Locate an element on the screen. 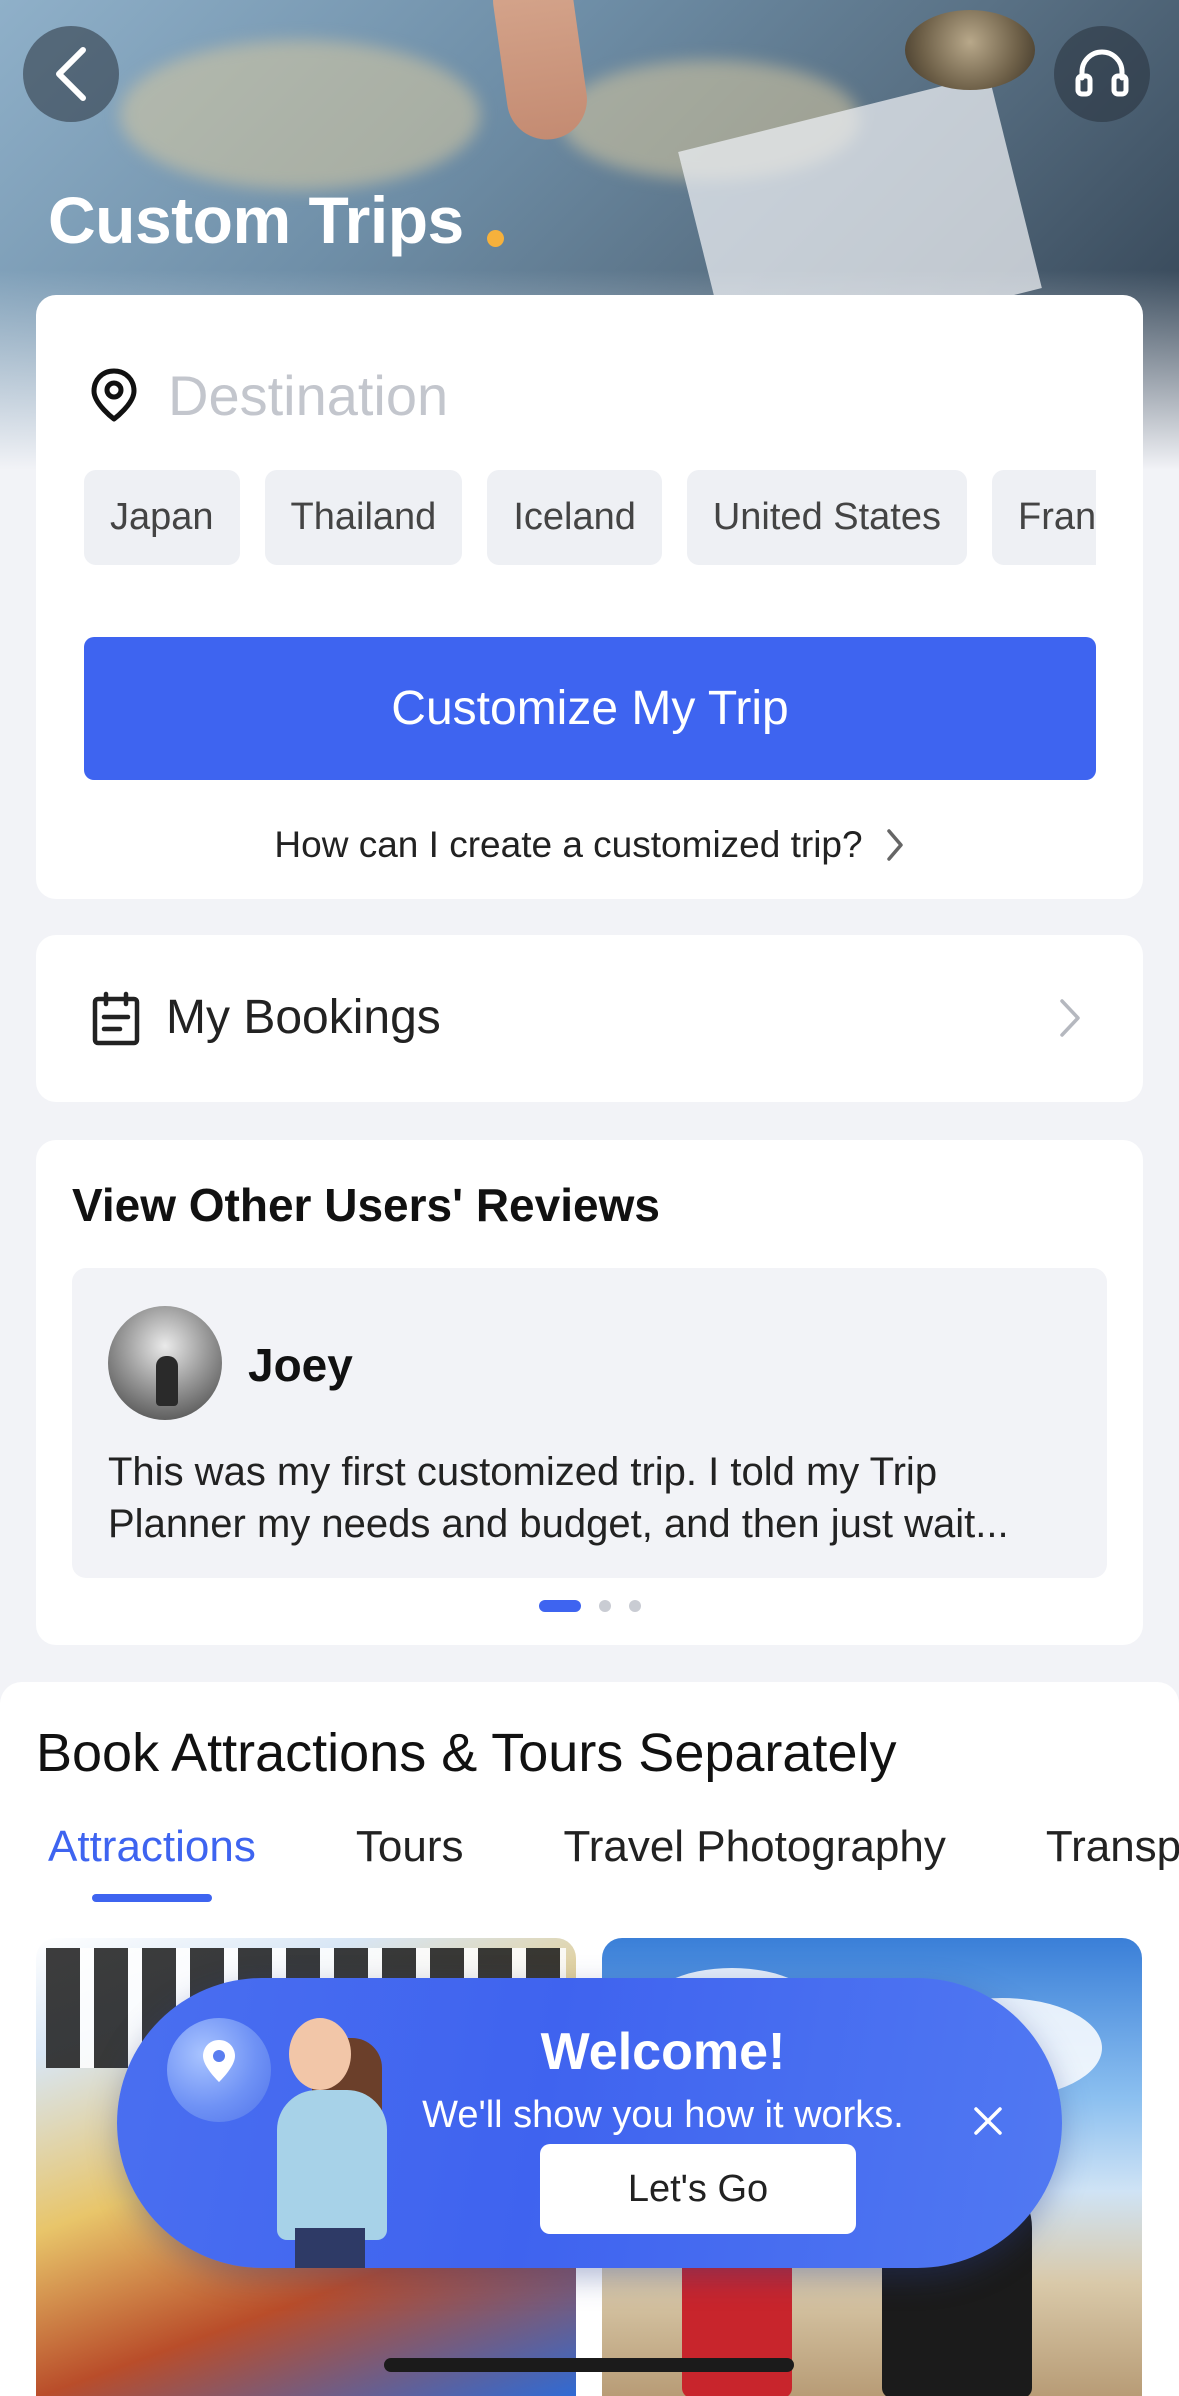 This screenshot has width=1179, height=2396. customer-support-button is located at coordinates (1102, 74).